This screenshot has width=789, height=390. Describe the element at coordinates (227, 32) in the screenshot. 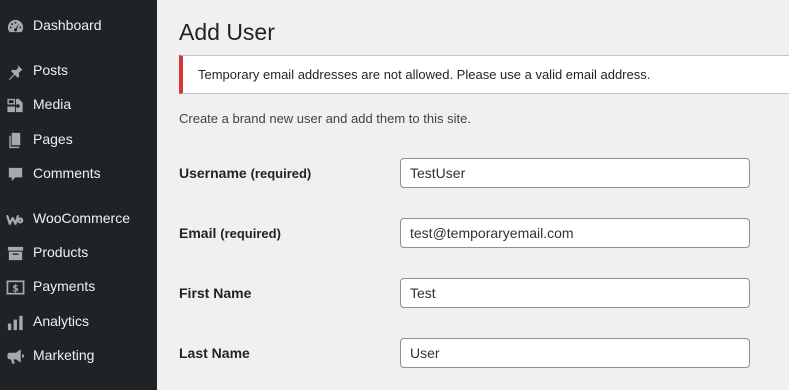

I see `page-title: Add User` at that location.